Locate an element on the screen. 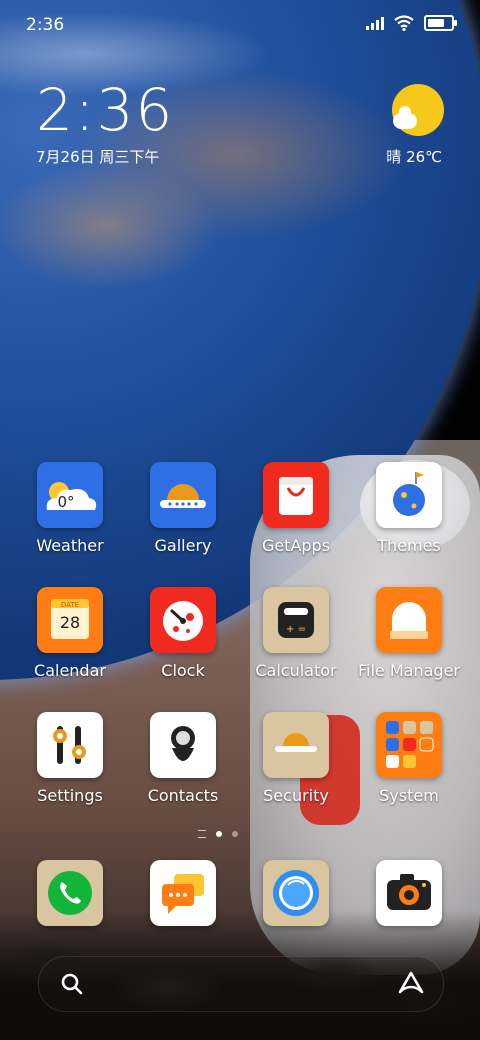 The height and width of the screenshot is (1040, 480). clock-widget-time: 2:36 is located at coordinates (105, 110).